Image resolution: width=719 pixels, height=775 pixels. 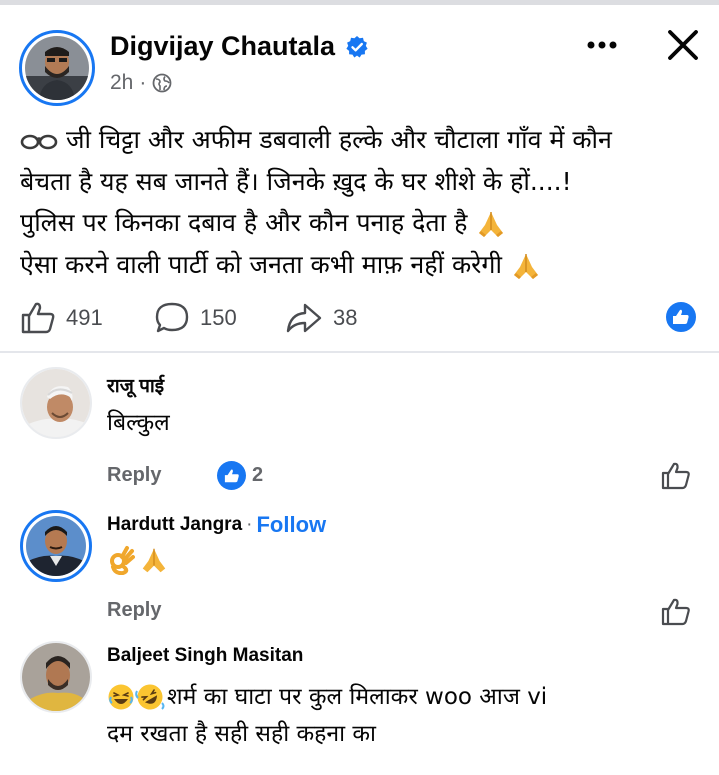 What do you see at coordinates (359, 352) in the screenshot?
I see `section-divider` at bounding box center [359, 352].